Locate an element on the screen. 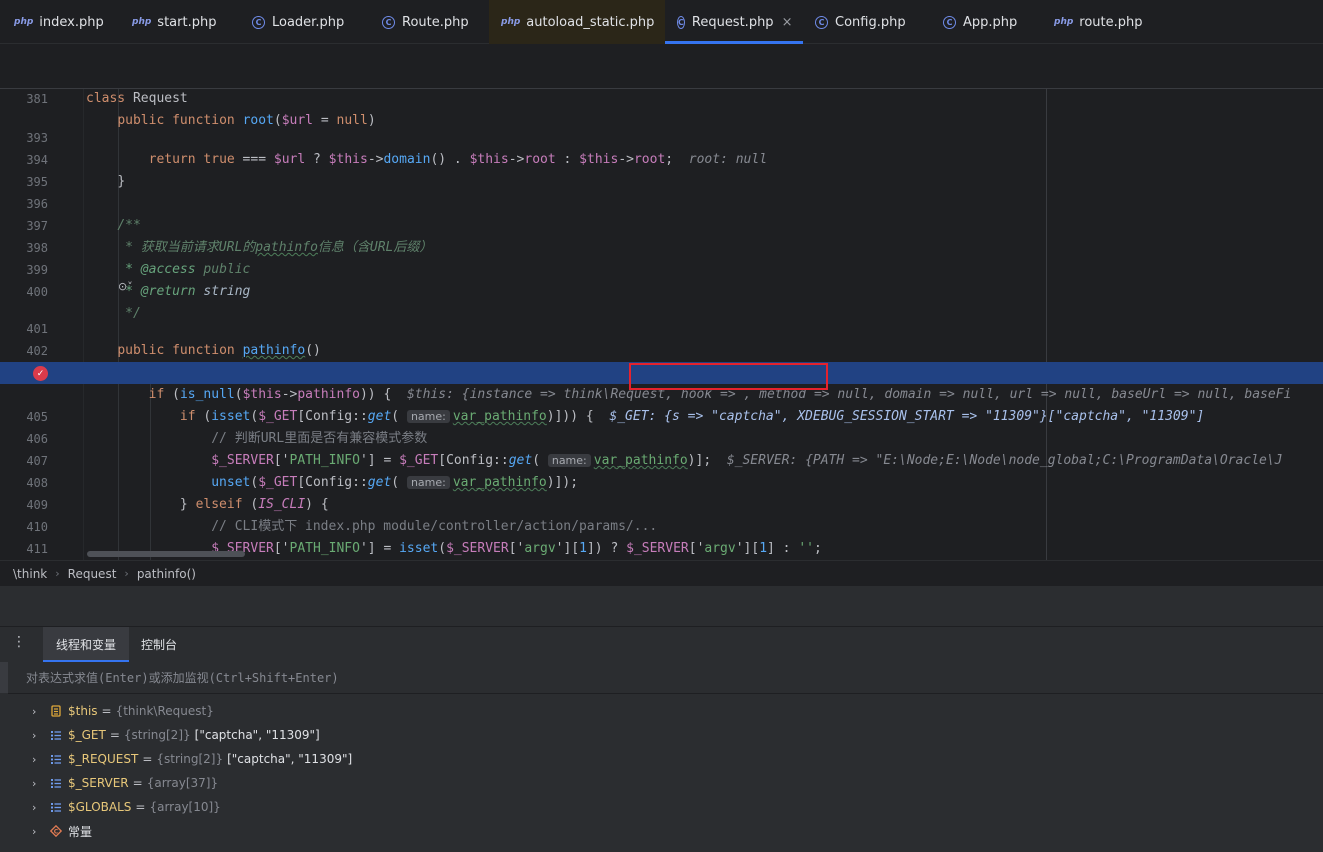 This screenshot has height=852, width=1323. debug-tab-bar: ⋮ 线程和变量 控制台 is located at coordinates (661, 644).